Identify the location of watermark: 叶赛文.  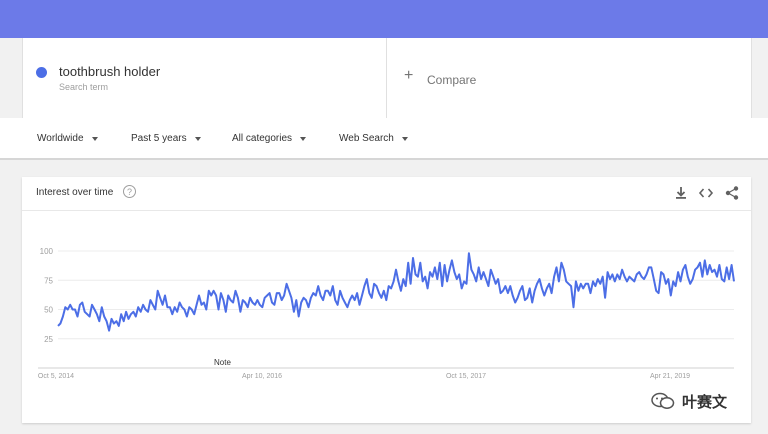
(705, 401).